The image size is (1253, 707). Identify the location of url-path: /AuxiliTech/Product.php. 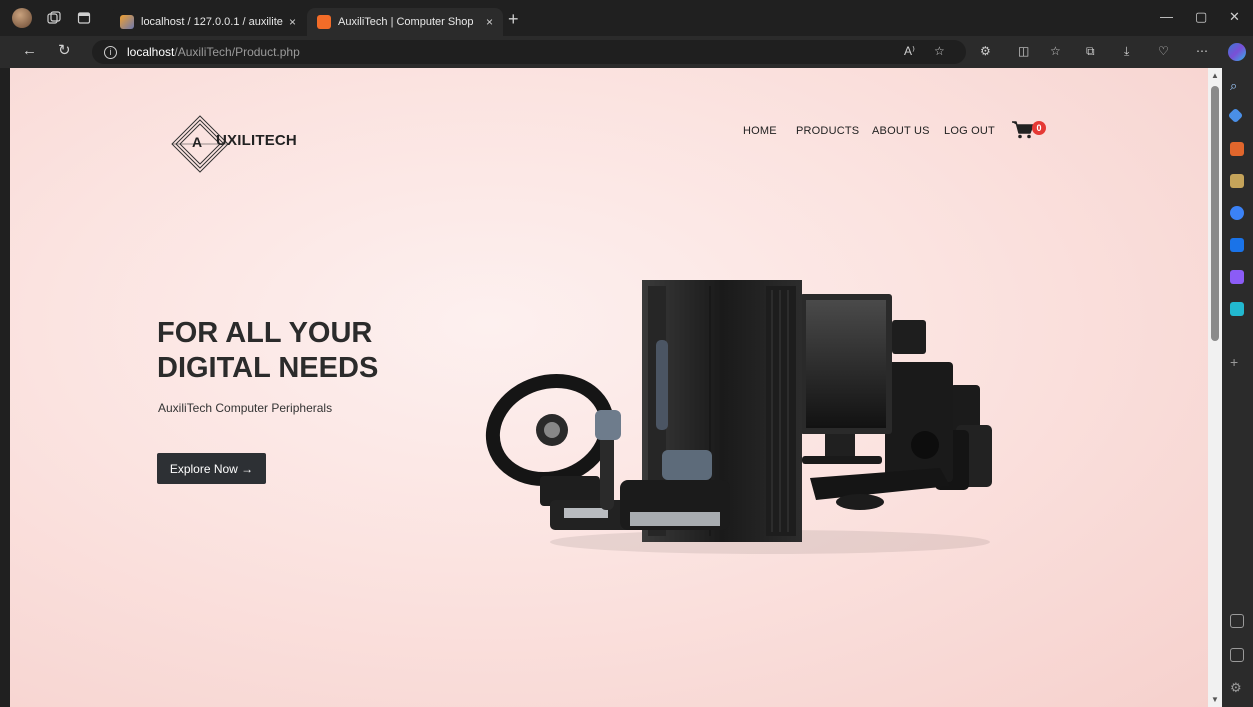
(237, 52).